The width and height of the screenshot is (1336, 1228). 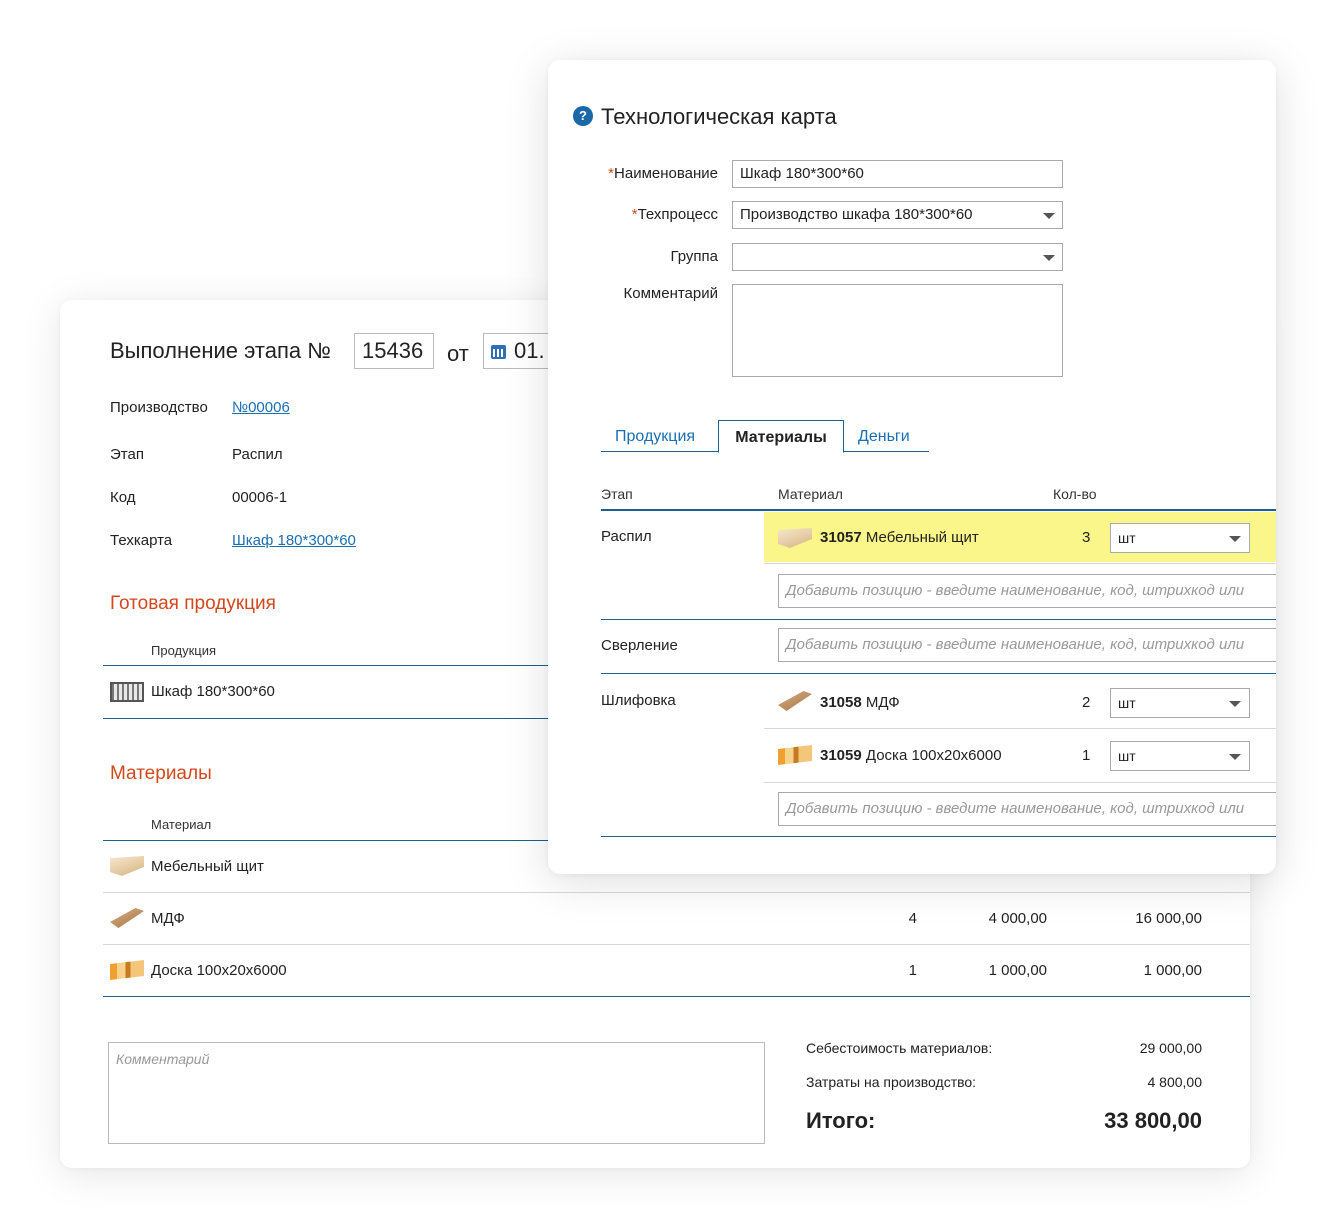 What do you see at coordinates (213, 691) in the screenshot?
I see `product-name: Шкаф 180*300*60` at bounding box center [213, 691].